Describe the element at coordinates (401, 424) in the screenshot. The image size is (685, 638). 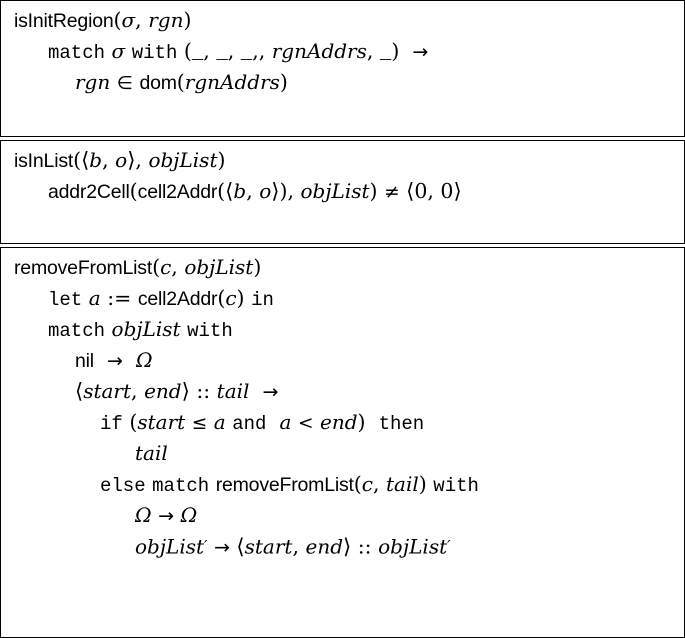
I see `code-token-kw: then` at that location.